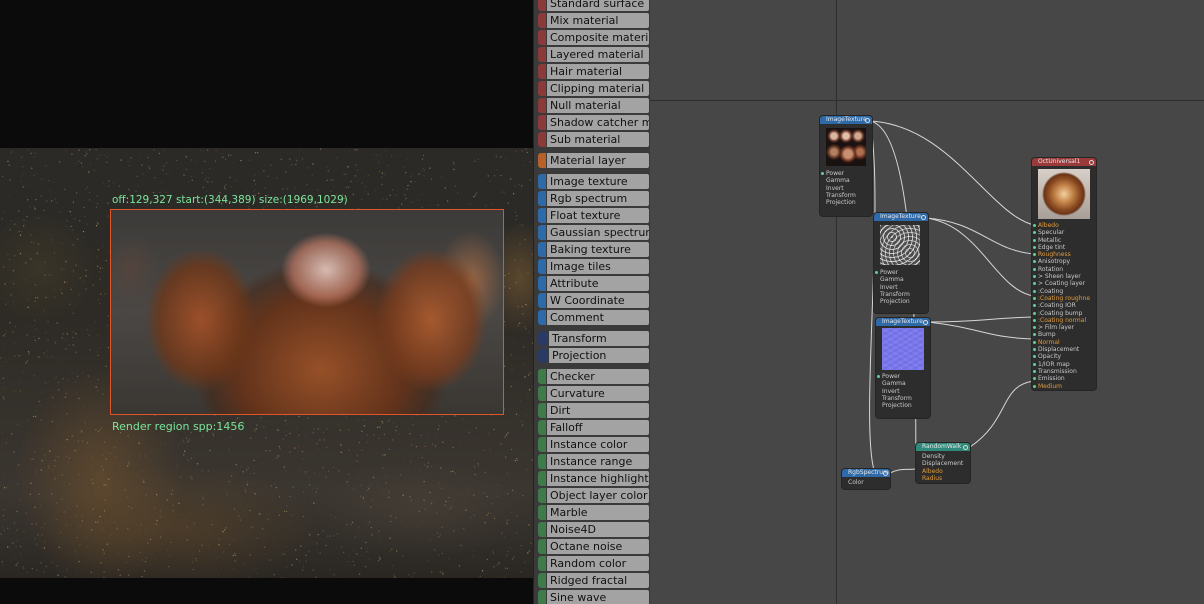 Image resolution: width=1204 pixels, height=604 pixels. I want to click on palette-item: Octane noise, so click(593, 546).